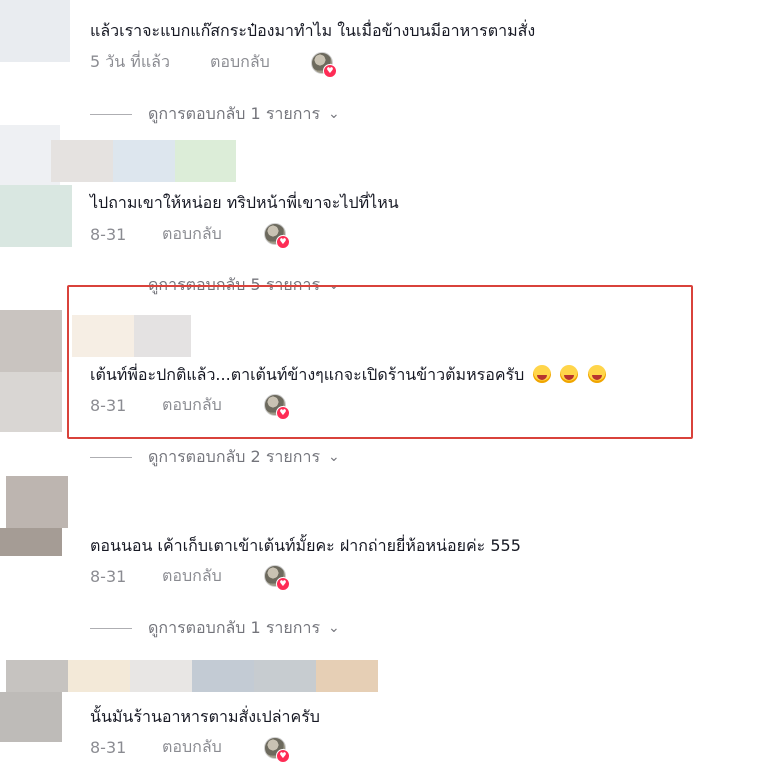 The width and height of the screenshot is (765, 780). What do you see at coordinates (234, 456) in the screenshot?
I see `view-replies-label: ดูการตอบกลับ 2 รายการ` at bounding box center [234, 456].